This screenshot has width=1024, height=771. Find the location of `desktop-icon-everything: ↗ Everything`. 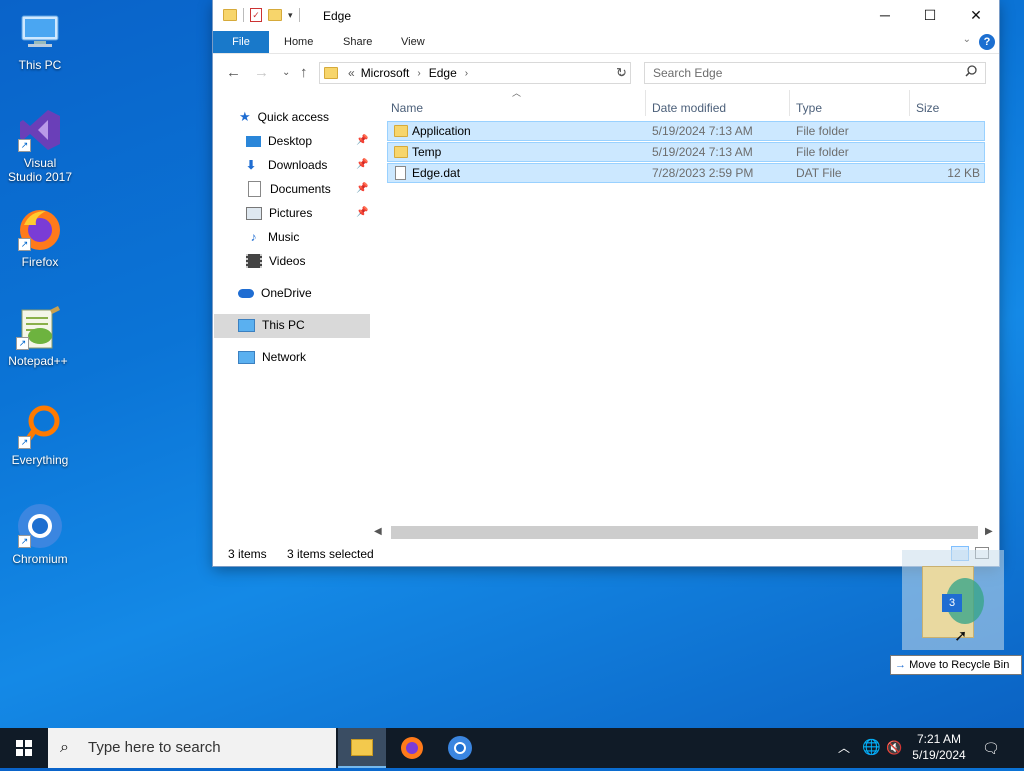

desktop-icon-everything: ↗ Everything is located at coordinates (40, 435).